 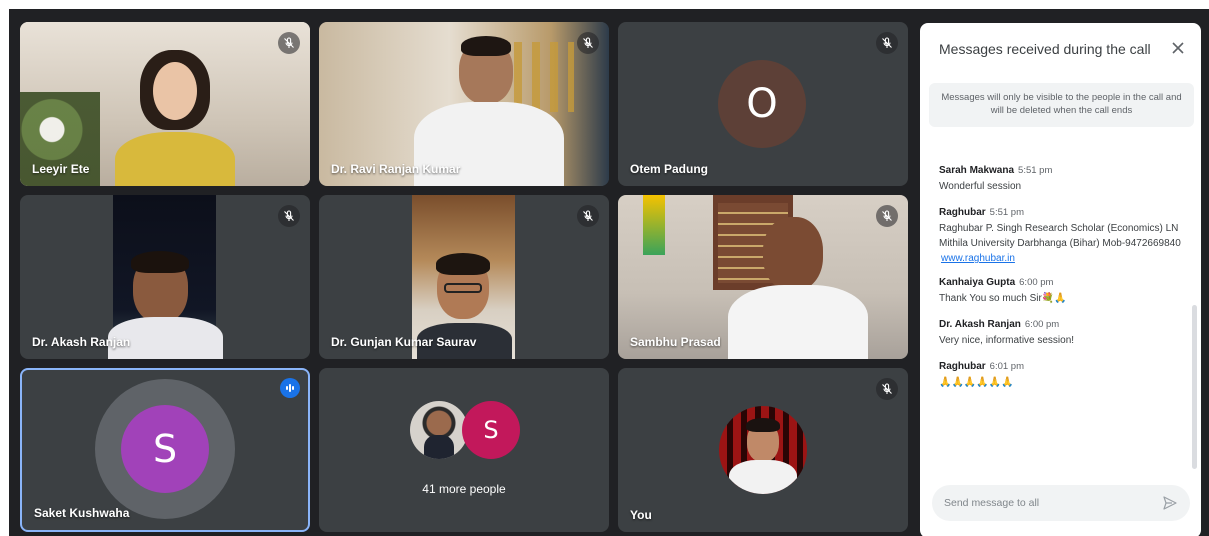 What do you see at coordinates (165, 104) in the screenshot?
I see `participant-tile: Leeyir Ete` at bounding box center [165, 104].